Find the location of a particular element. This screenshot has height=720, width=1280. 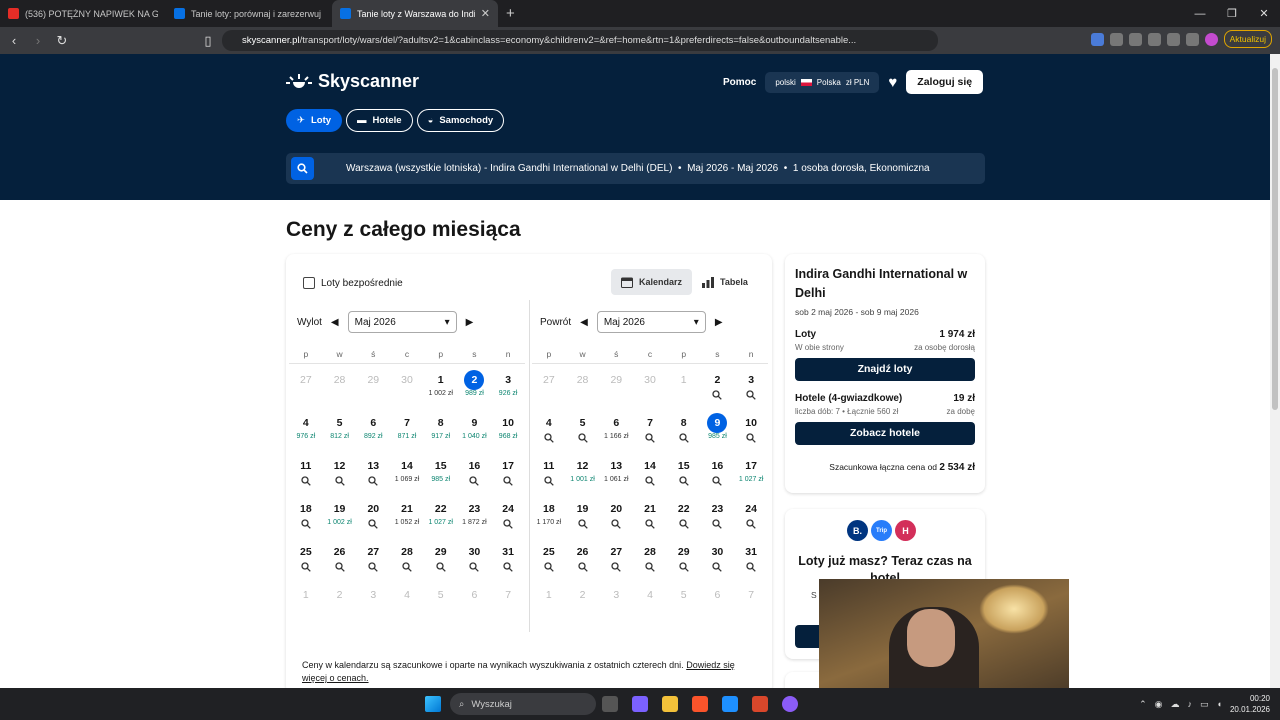

calendar-day: 15 985 zł is located at coordinates (441, 471).